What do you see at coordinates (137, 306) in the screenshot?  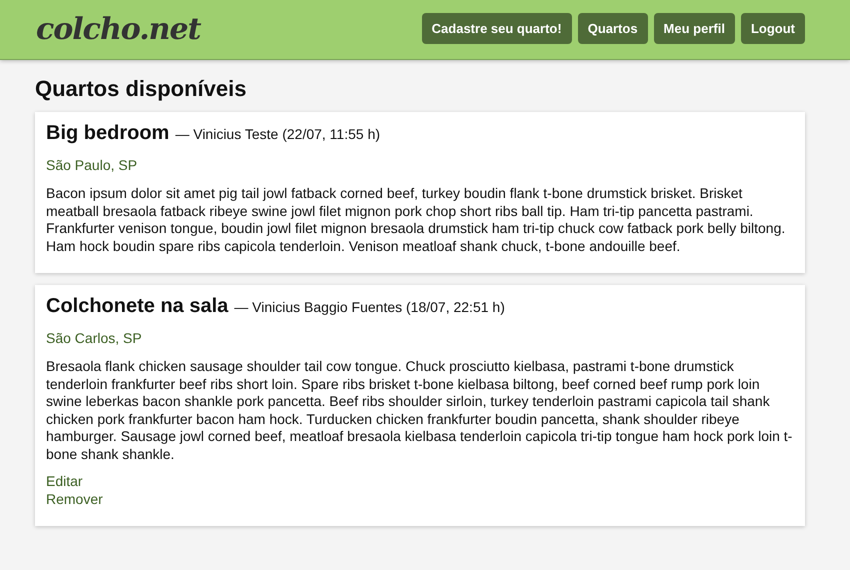 I see `room-title: Colchonete na sala` at bounding box center [137, 306].